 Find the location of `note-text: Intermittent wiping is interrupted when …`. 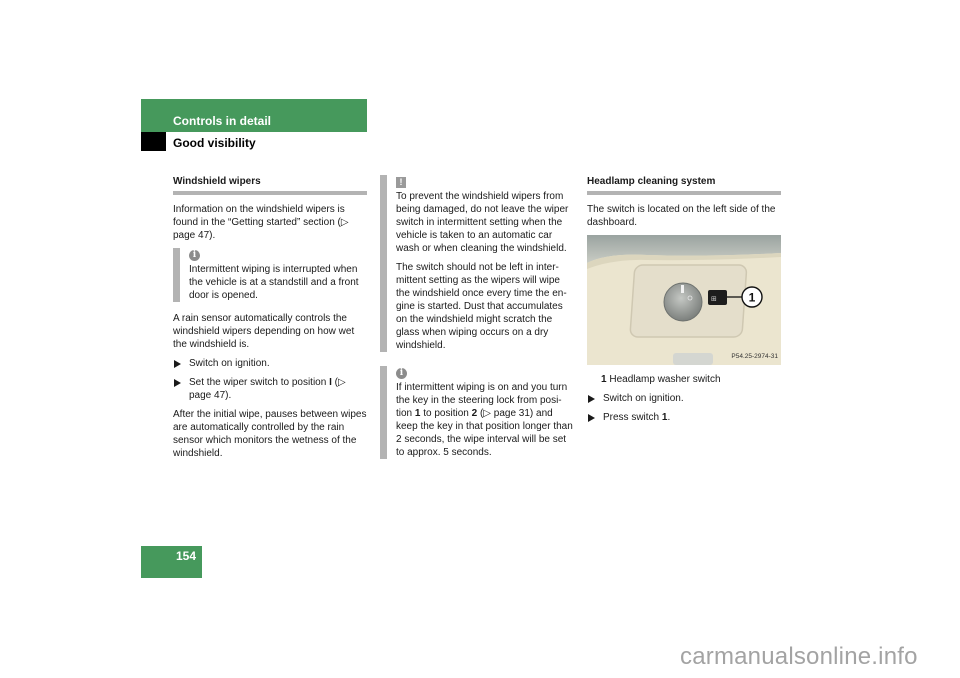

note-text: Intermittent wiping is interrupted when … is located at coordinates (274, 282).